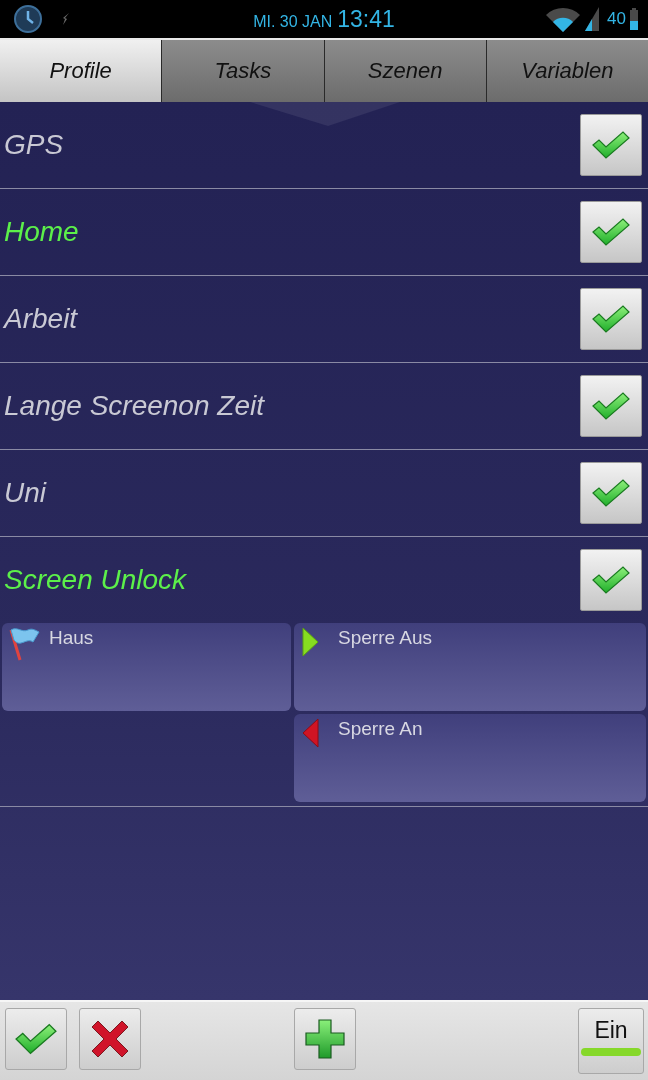 Image resolution: width=648 pixels, height=1080 pixels. I want to click on battery-percent: 40, so click(616, 19).